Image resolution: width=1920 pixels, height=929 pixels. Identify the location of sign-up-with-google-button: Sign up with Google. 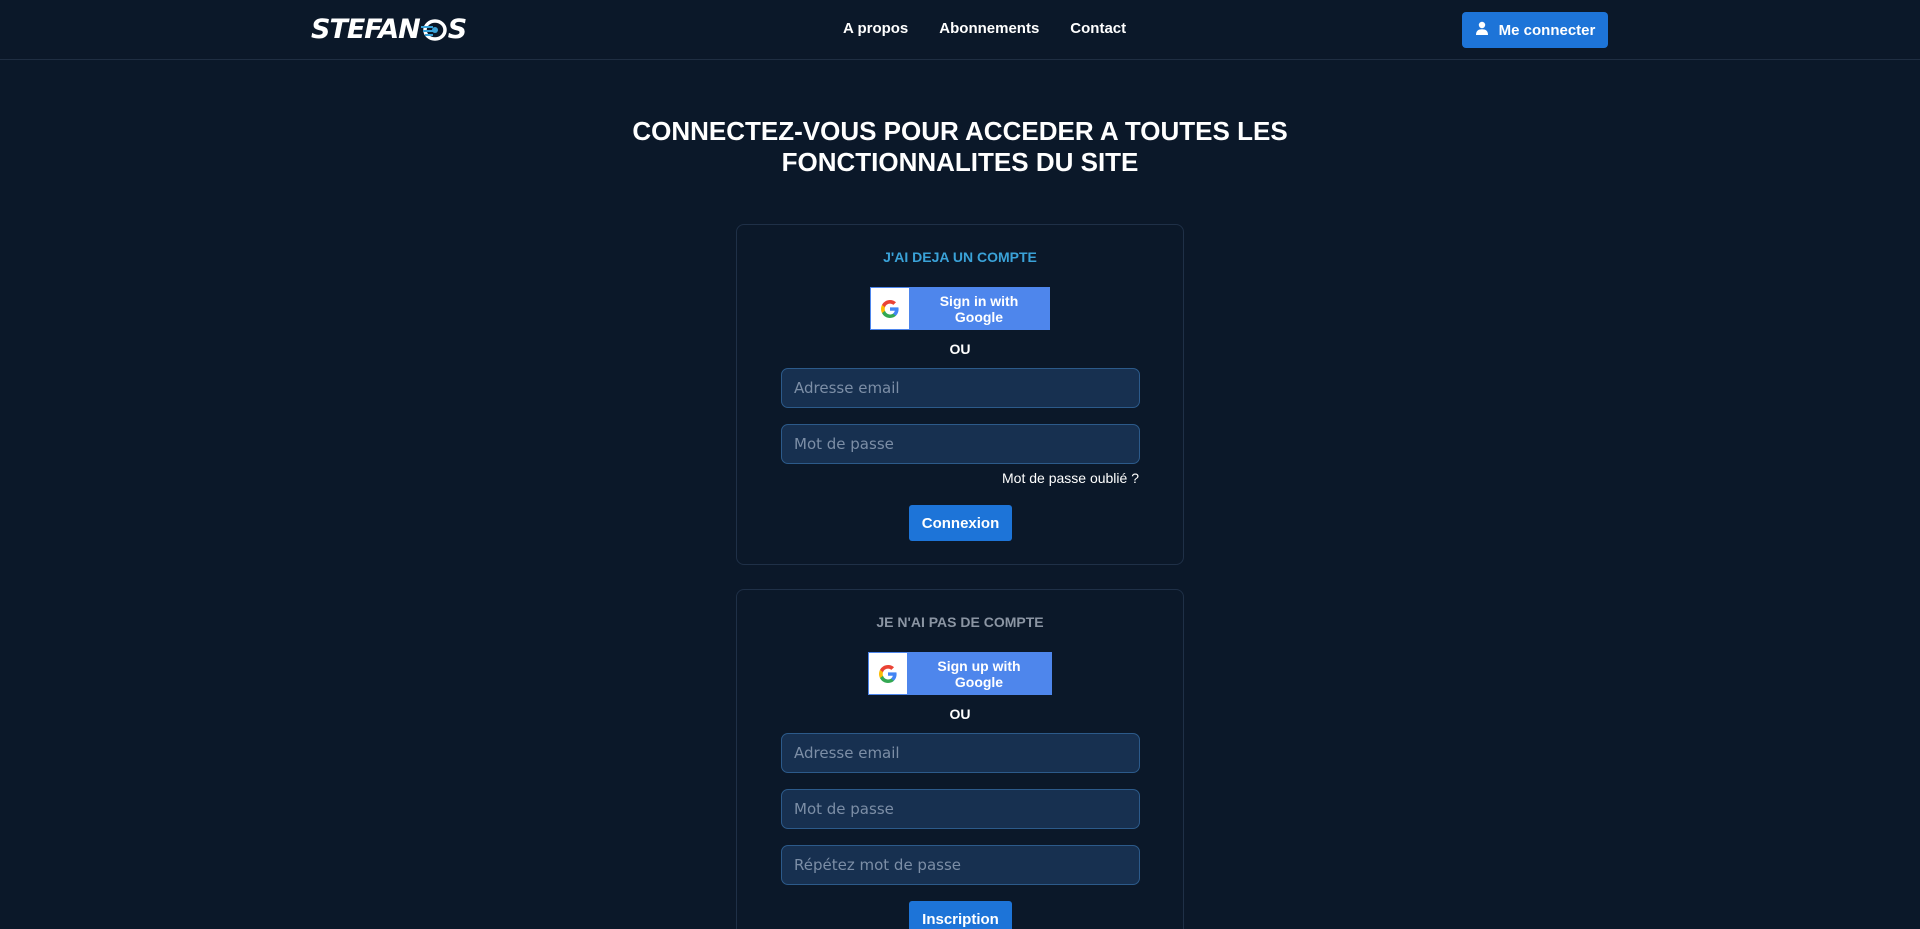
(960, 673).